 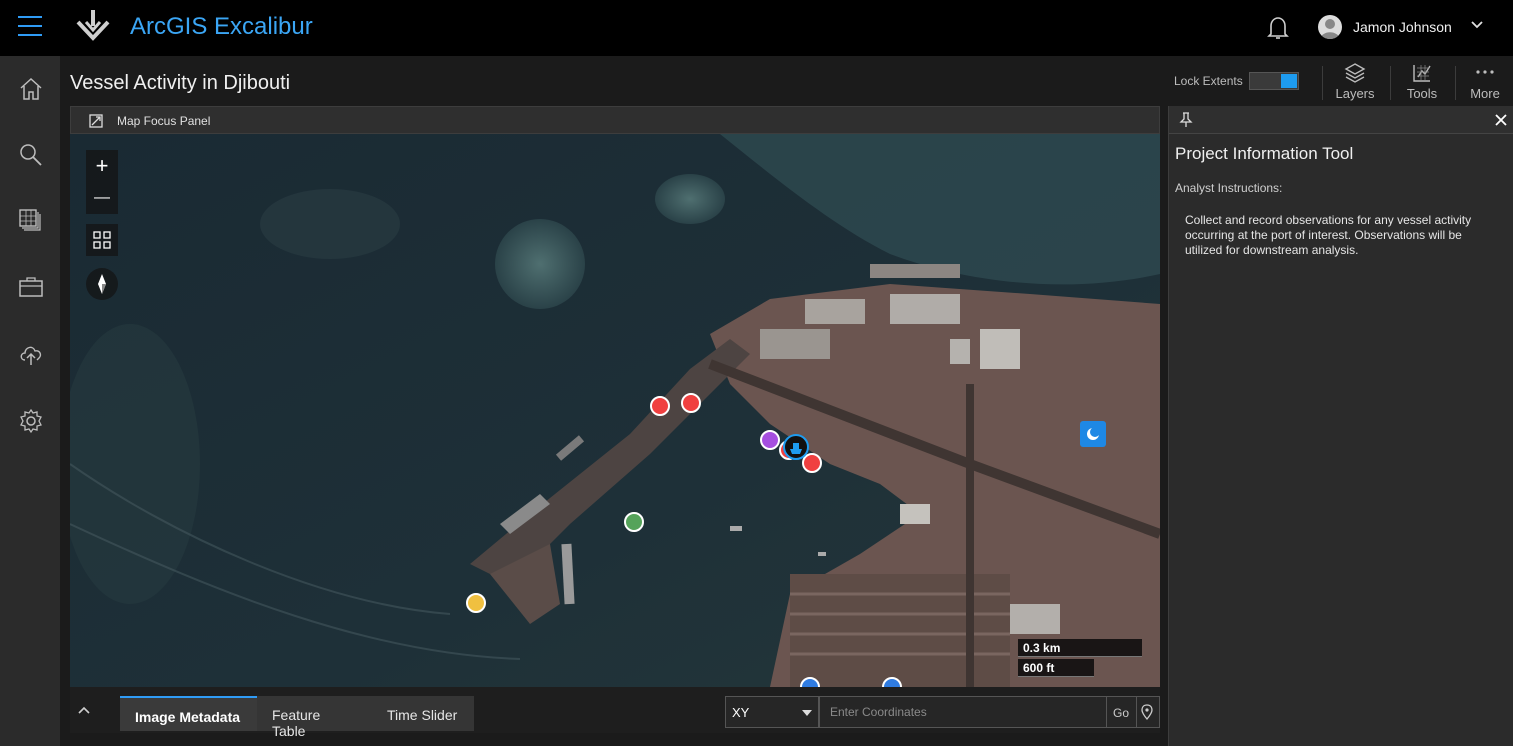 I want to click on tab-time-slider: Time Slider, so click(x=423, y=713).